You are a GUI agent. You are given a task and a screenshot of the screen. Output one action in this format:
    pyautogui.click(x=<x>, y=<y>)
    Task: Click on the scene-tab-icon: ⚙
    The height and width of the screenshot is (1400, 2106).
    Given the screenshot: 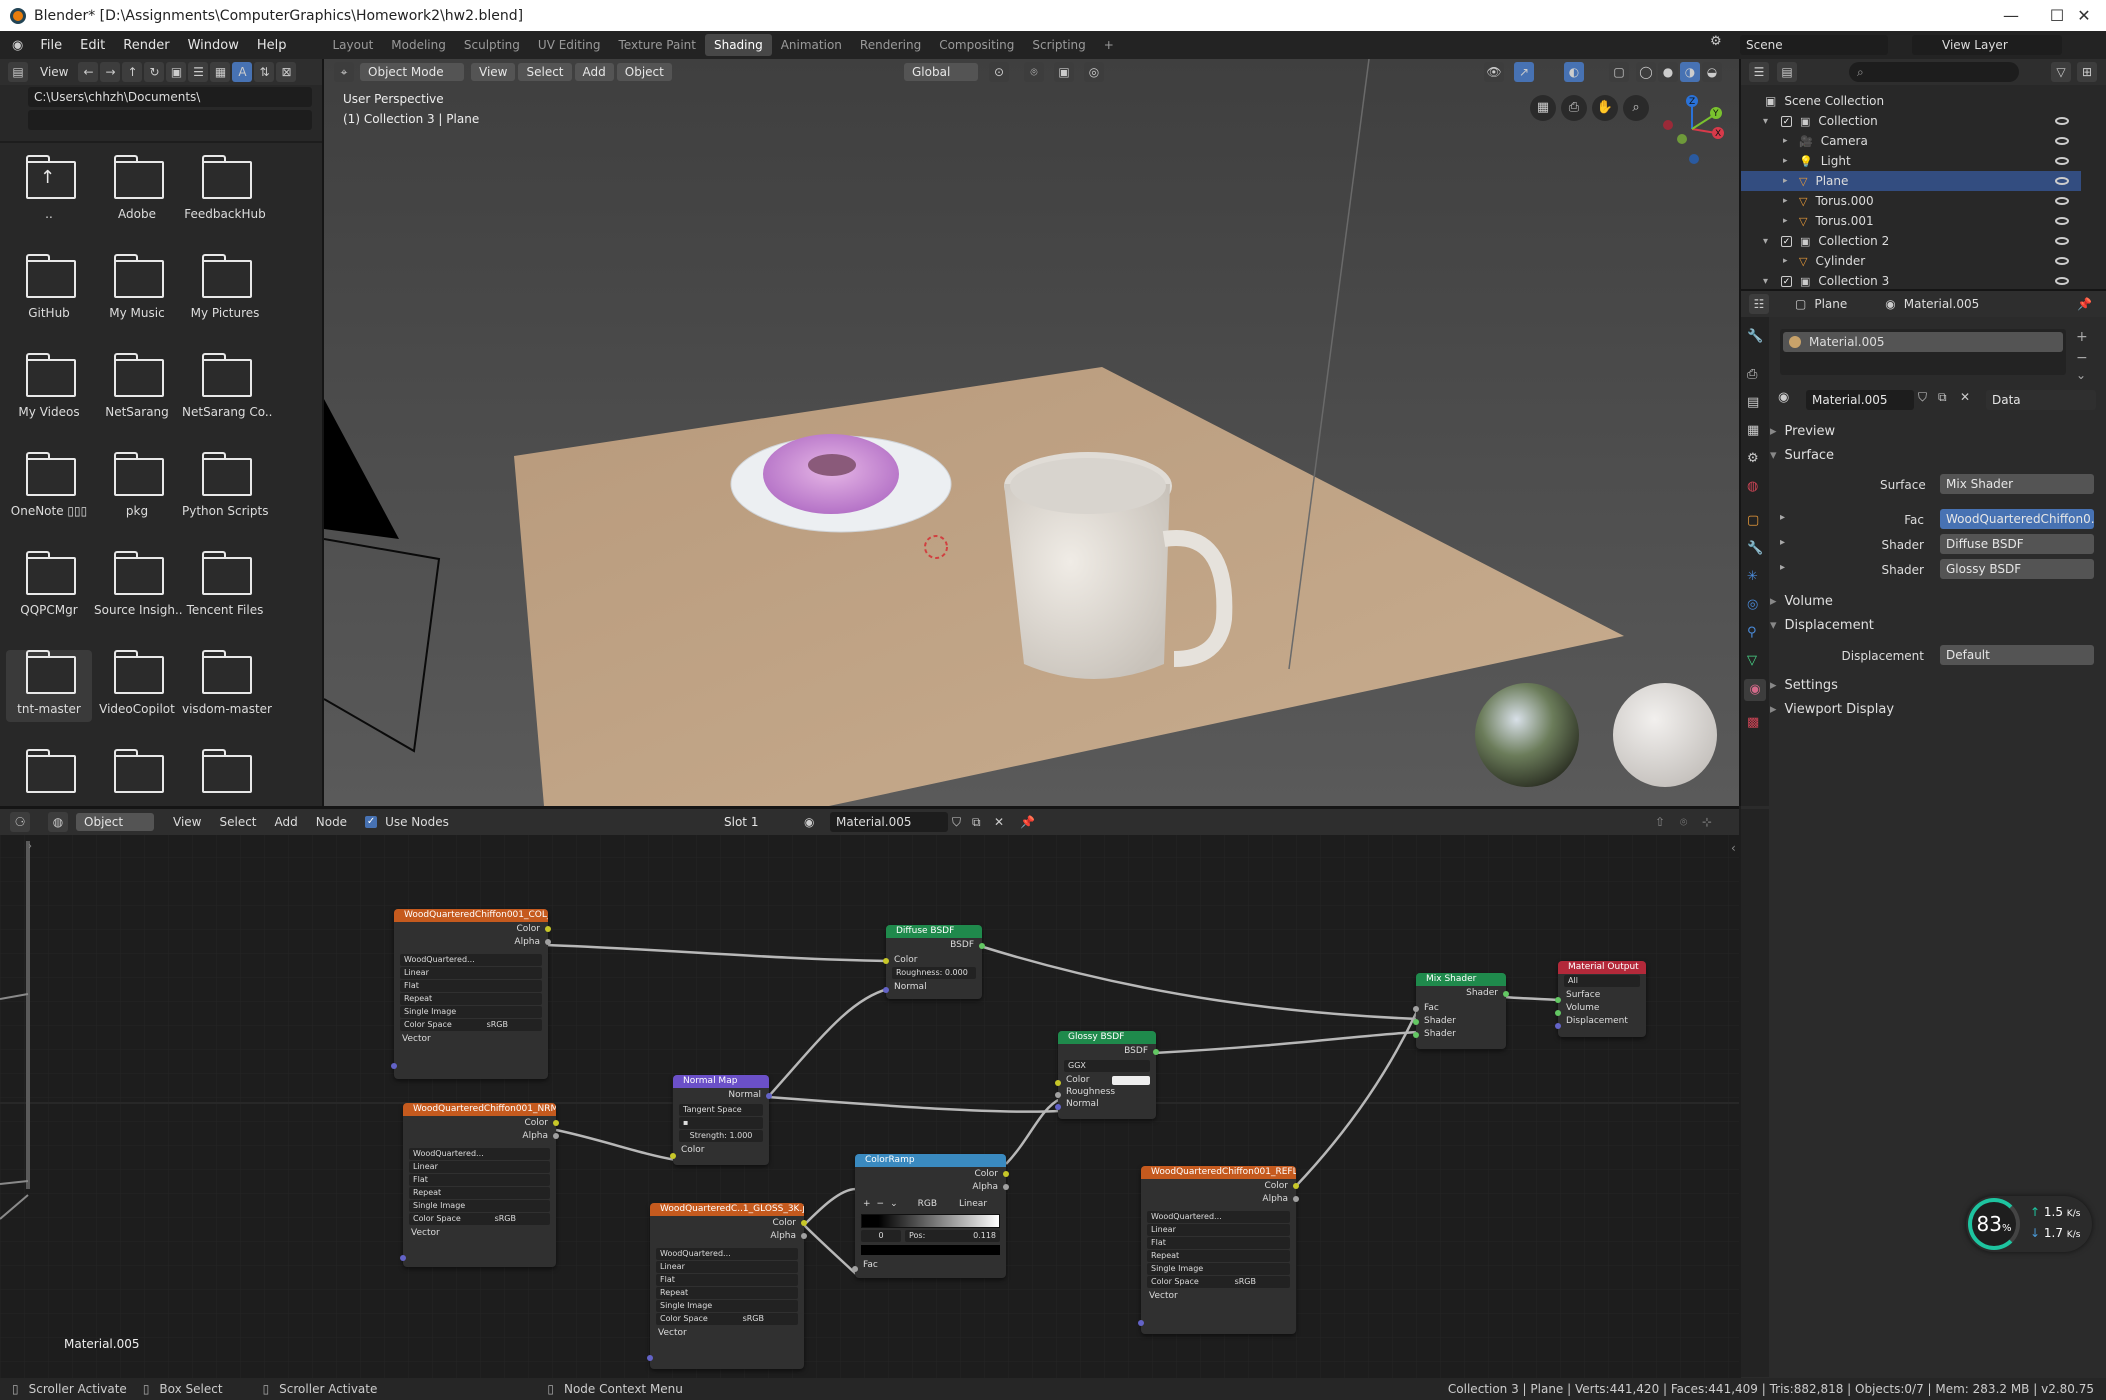 What is the action you would take?
    pyautogui.click(x=1753, y=458)
    